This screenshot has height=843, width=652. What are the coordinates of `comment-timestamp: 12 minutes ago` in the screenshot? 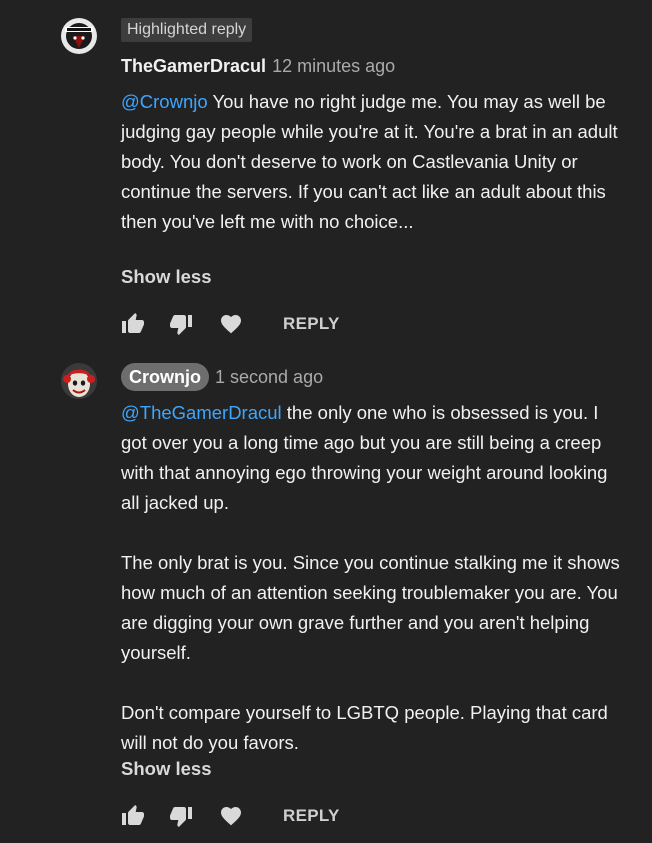 It's located at (333, 66).